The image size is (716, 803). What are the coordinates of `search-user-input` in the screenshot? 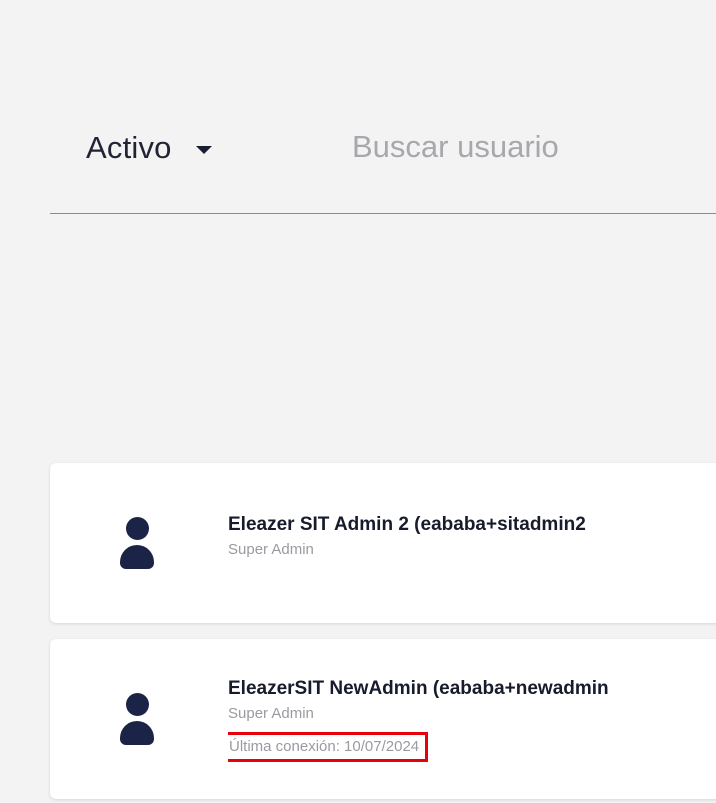 It's located at (528, 147).